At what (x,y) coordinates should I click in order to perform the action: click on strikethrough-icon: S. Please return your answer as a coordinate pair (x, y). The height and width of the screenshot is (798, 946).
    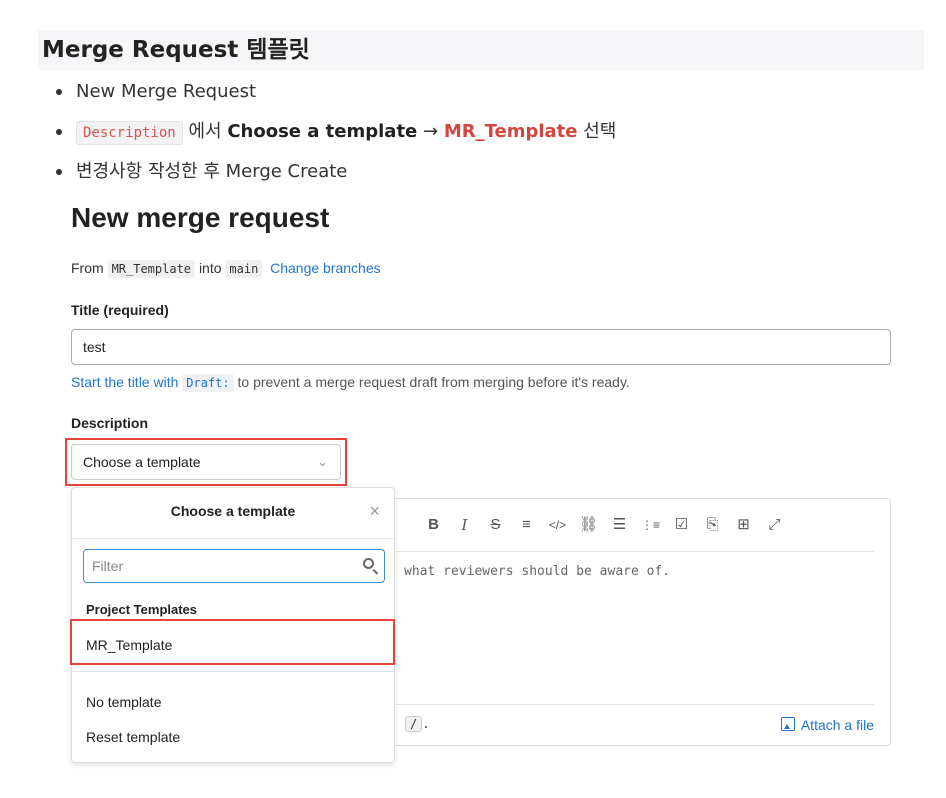
    Looking at the image, I should click on (495, 525).